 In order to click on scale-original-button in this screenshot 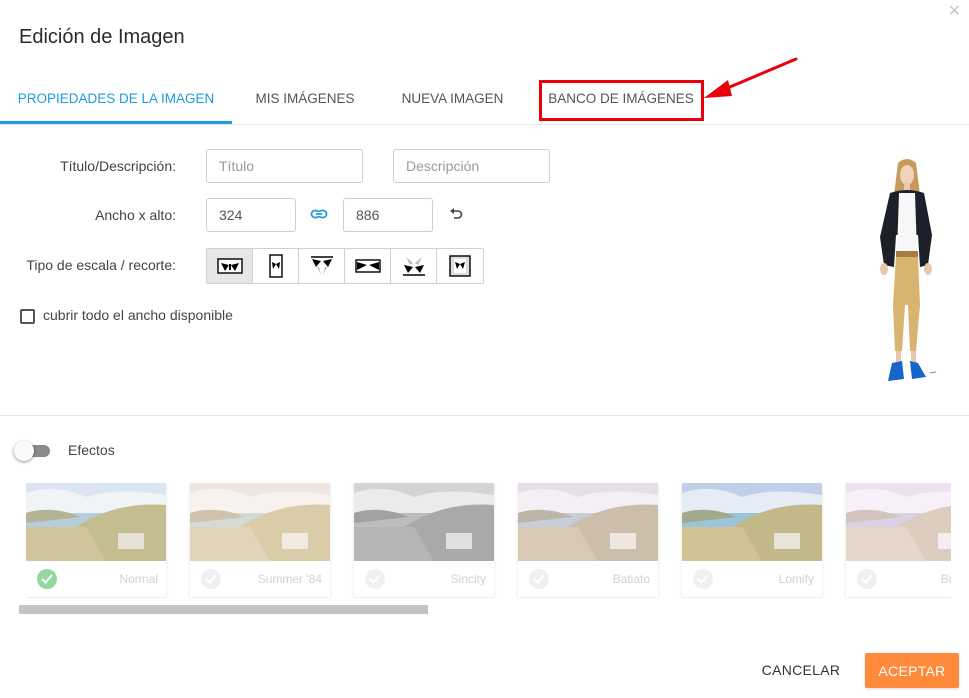, I will do `click(460, 266)`.